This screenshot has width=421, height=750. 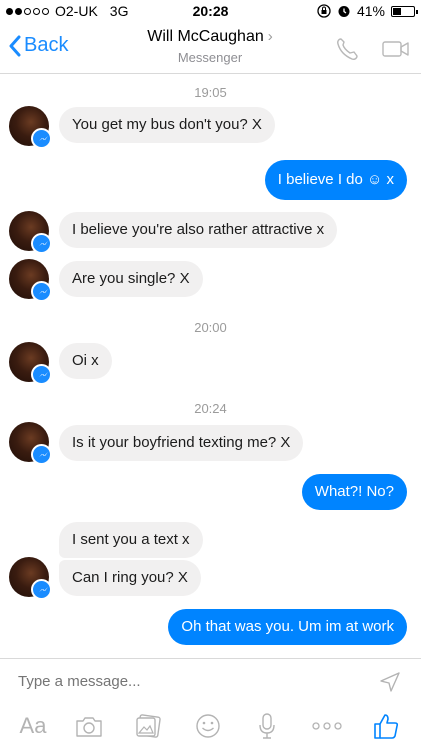 I want to click on more-icon, so click(x=327, y=726).